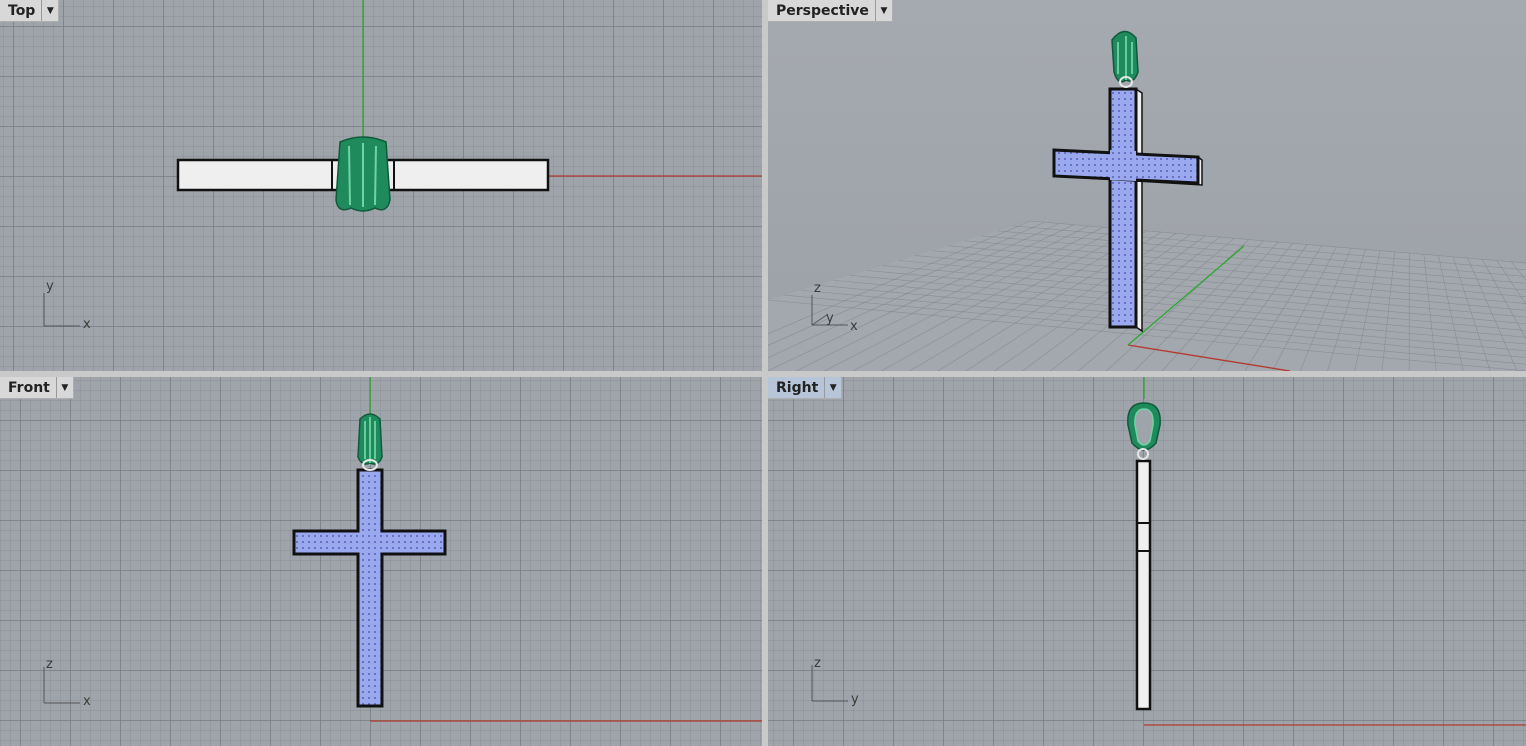  I want to click on bail-right, so click(1144, 431).